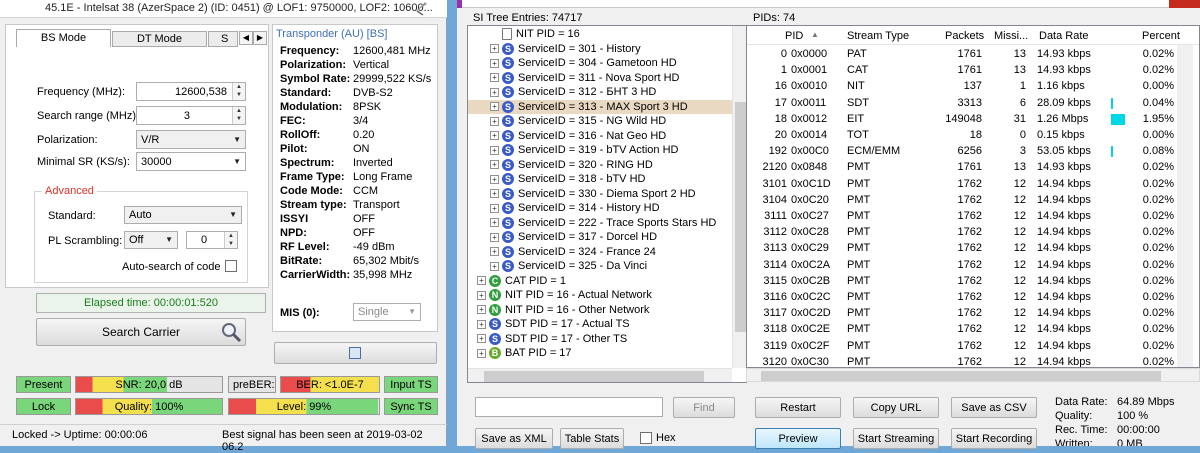 Image resolution: width=1200 pixels, height=453 pixels. I want to click on pid-row: 18 0x0012 EIT 149048 31 1.26 Mbps 1.95%, so click(962, 119).